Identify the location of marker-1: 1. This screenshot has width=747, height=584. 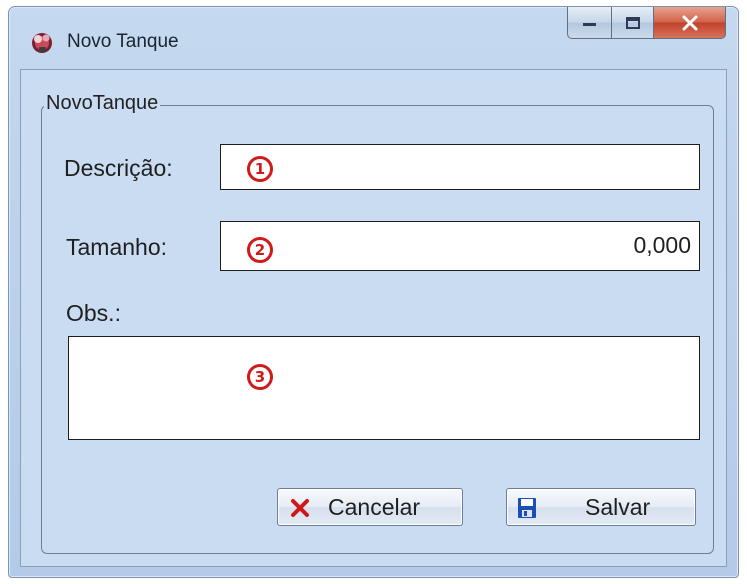
(260, 169).